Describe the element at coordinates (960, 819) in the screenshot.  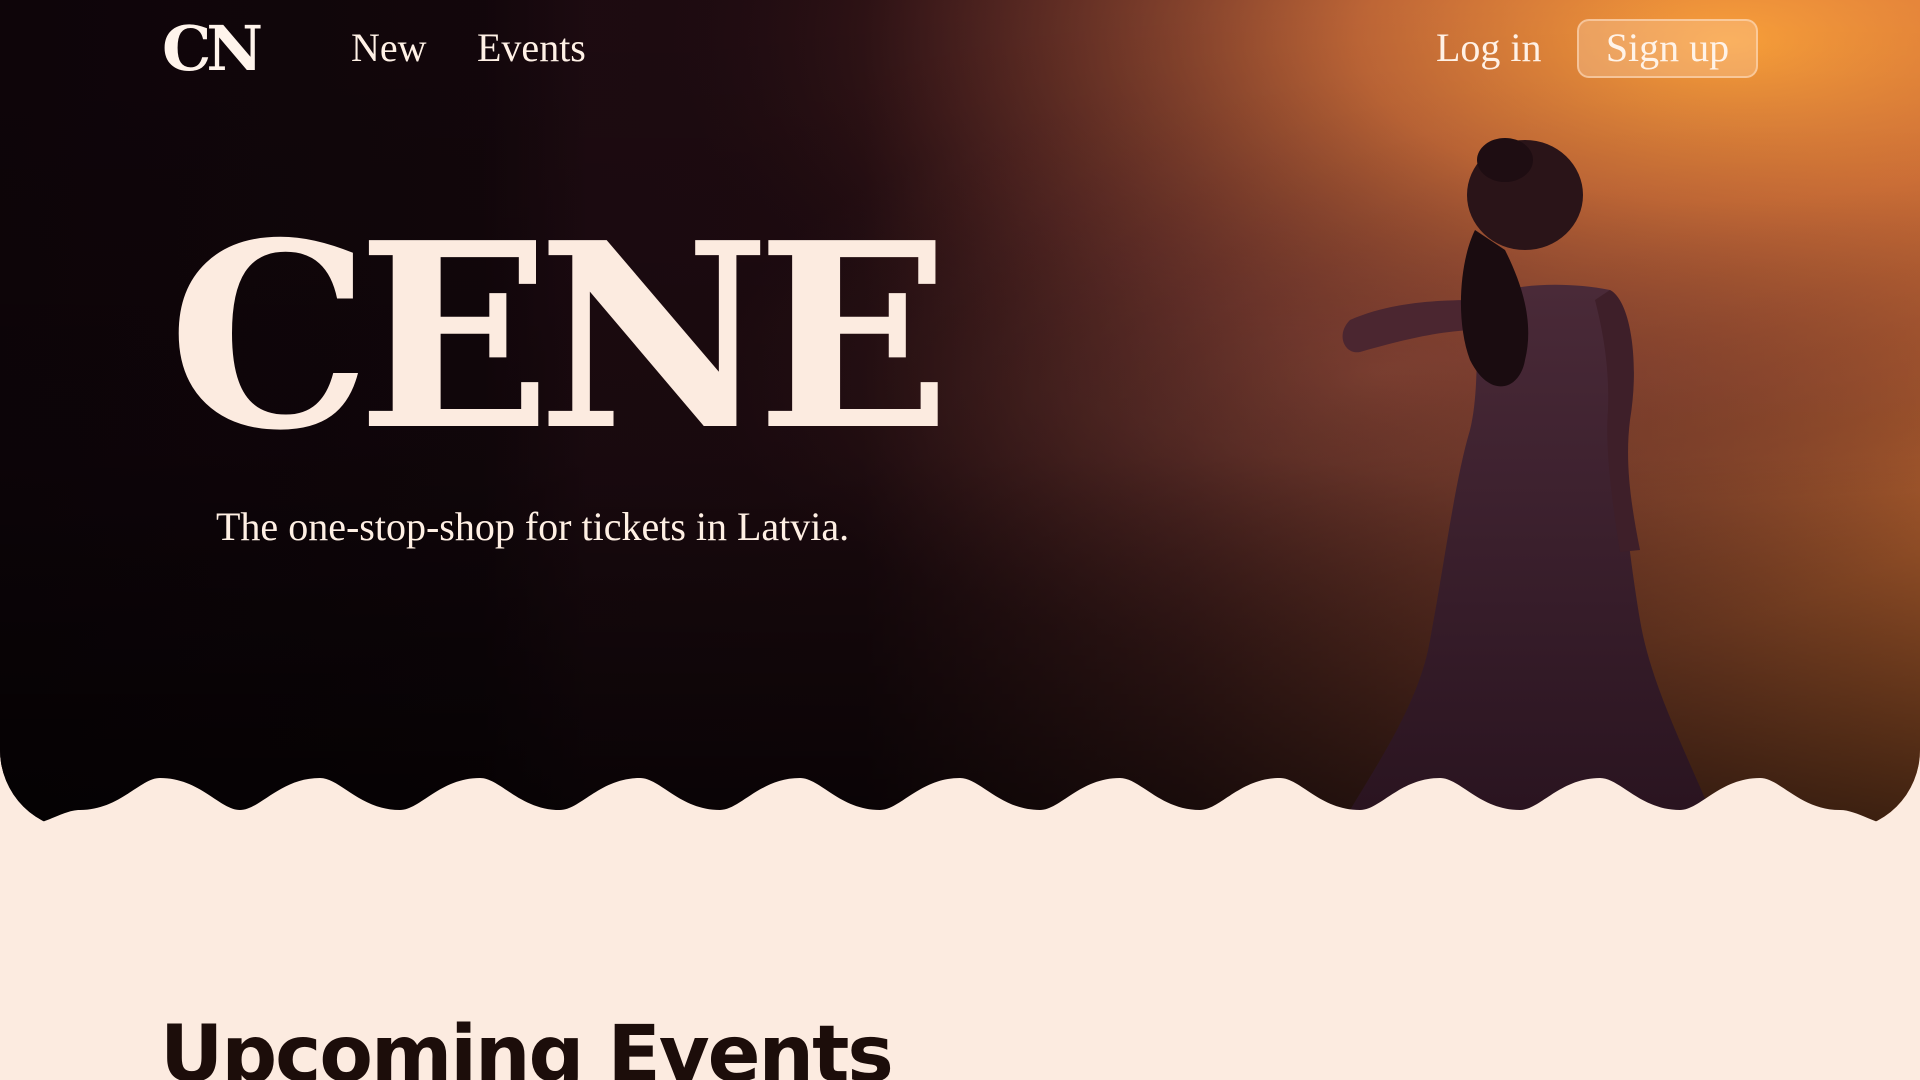
I see `wave-divider` at that location.